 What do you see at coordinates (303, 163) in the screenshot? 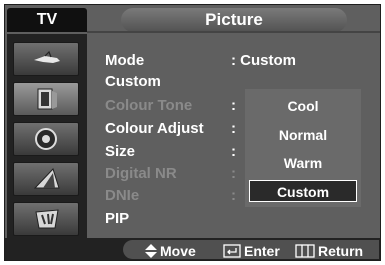
I see `option-warm: Warm` at bounding box center [303, 163].